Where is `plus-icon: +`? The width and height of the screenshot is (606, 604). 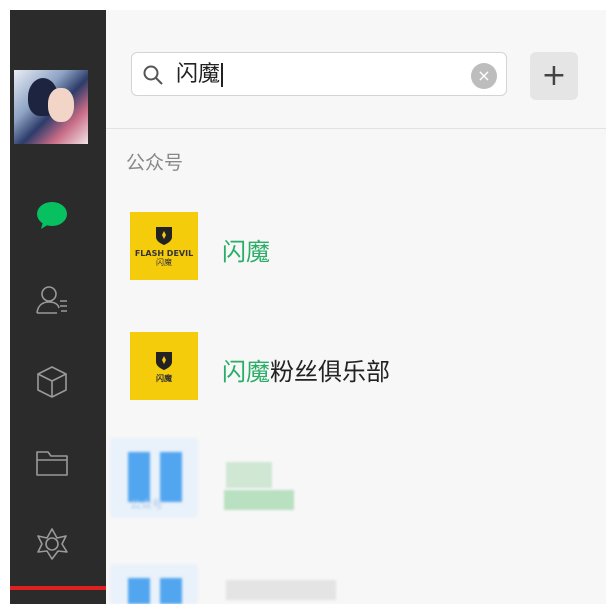 plus-icon: + is located at coordinates (554, 75).